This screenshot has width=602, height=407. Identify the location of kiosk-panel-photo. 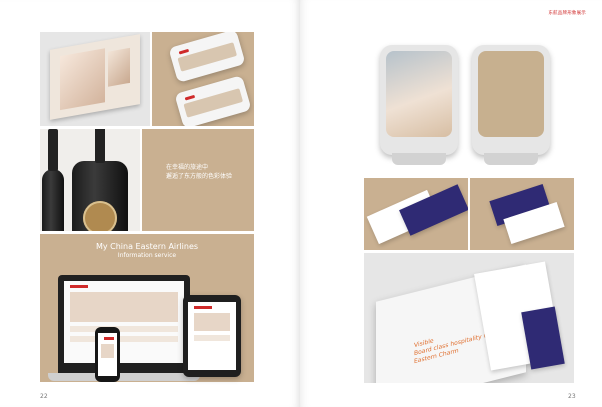
(419, 94).